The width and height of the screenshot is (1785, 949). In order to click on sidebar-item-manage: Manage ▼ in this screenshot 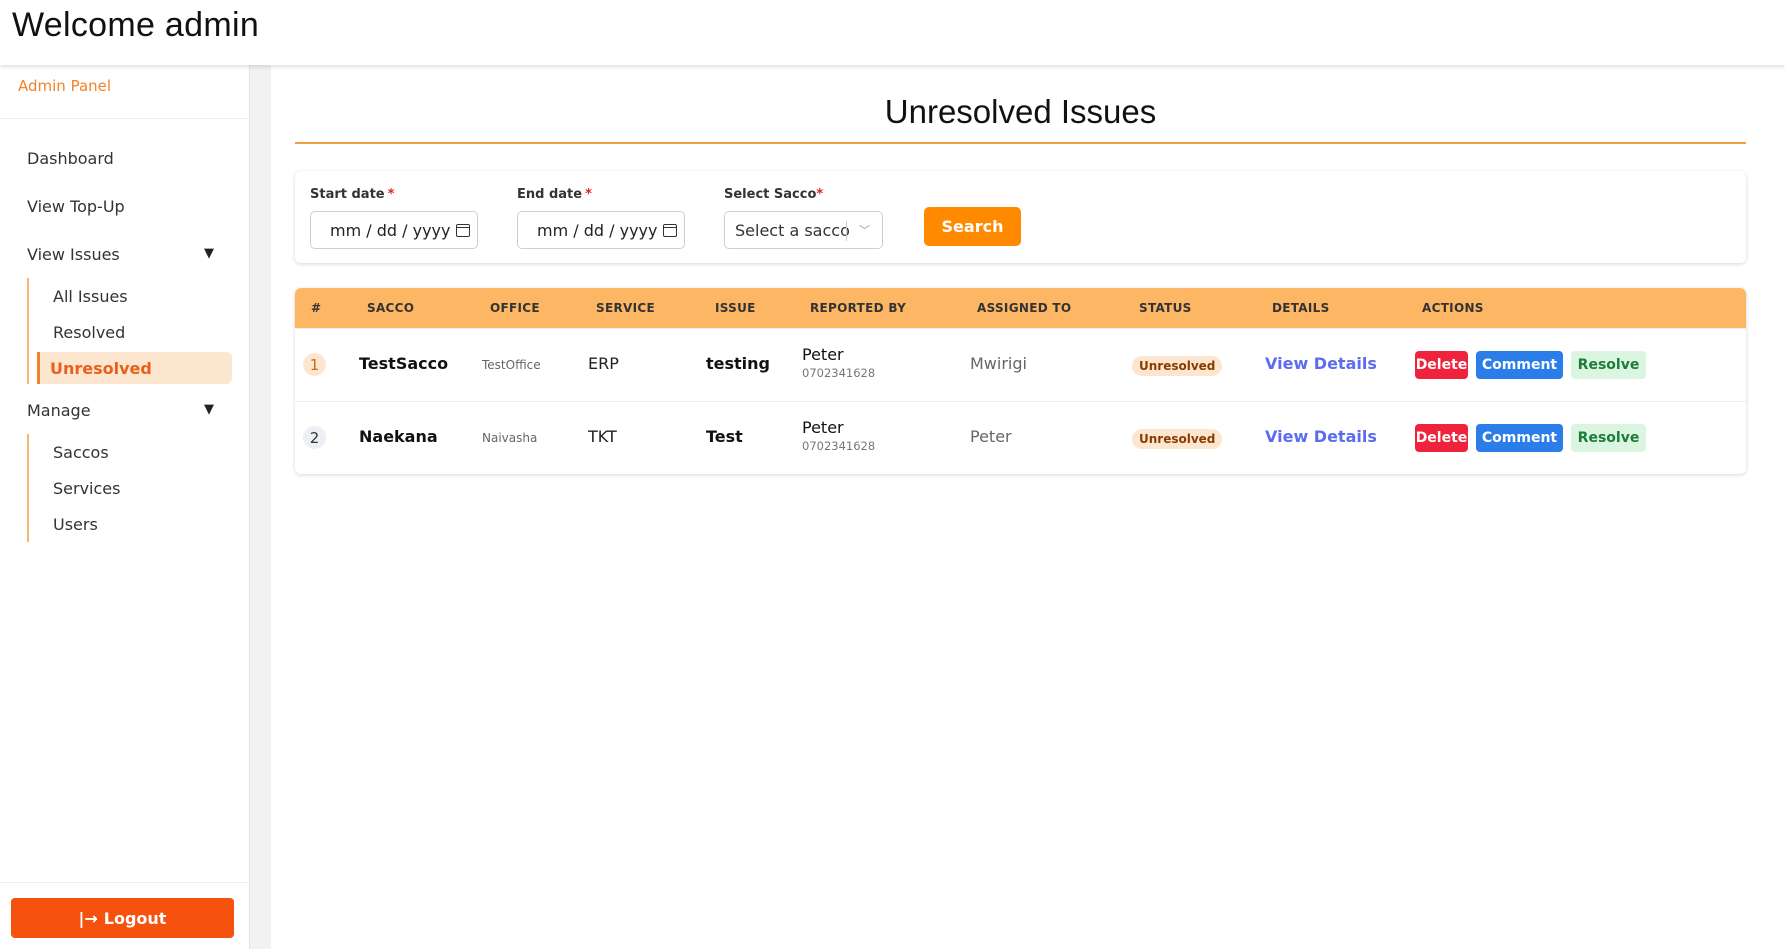, I will do `click(124, 410)`.